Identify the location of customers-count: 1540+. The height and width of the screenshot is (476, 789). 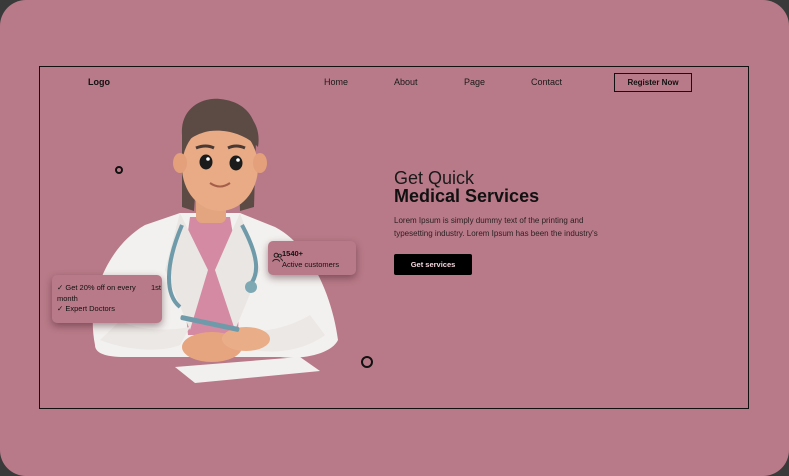
(293, 253).